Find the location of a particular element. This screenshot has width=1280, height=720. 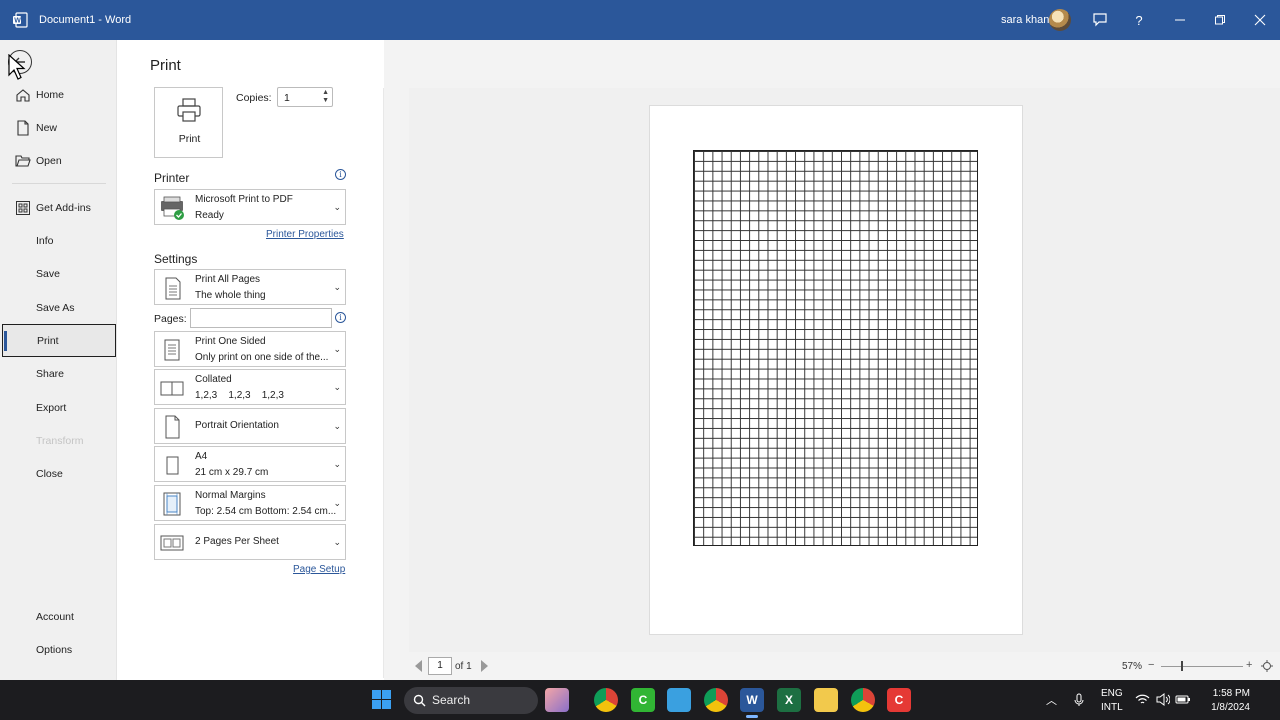

nav-share: Share is located at coordinates (58, 373).